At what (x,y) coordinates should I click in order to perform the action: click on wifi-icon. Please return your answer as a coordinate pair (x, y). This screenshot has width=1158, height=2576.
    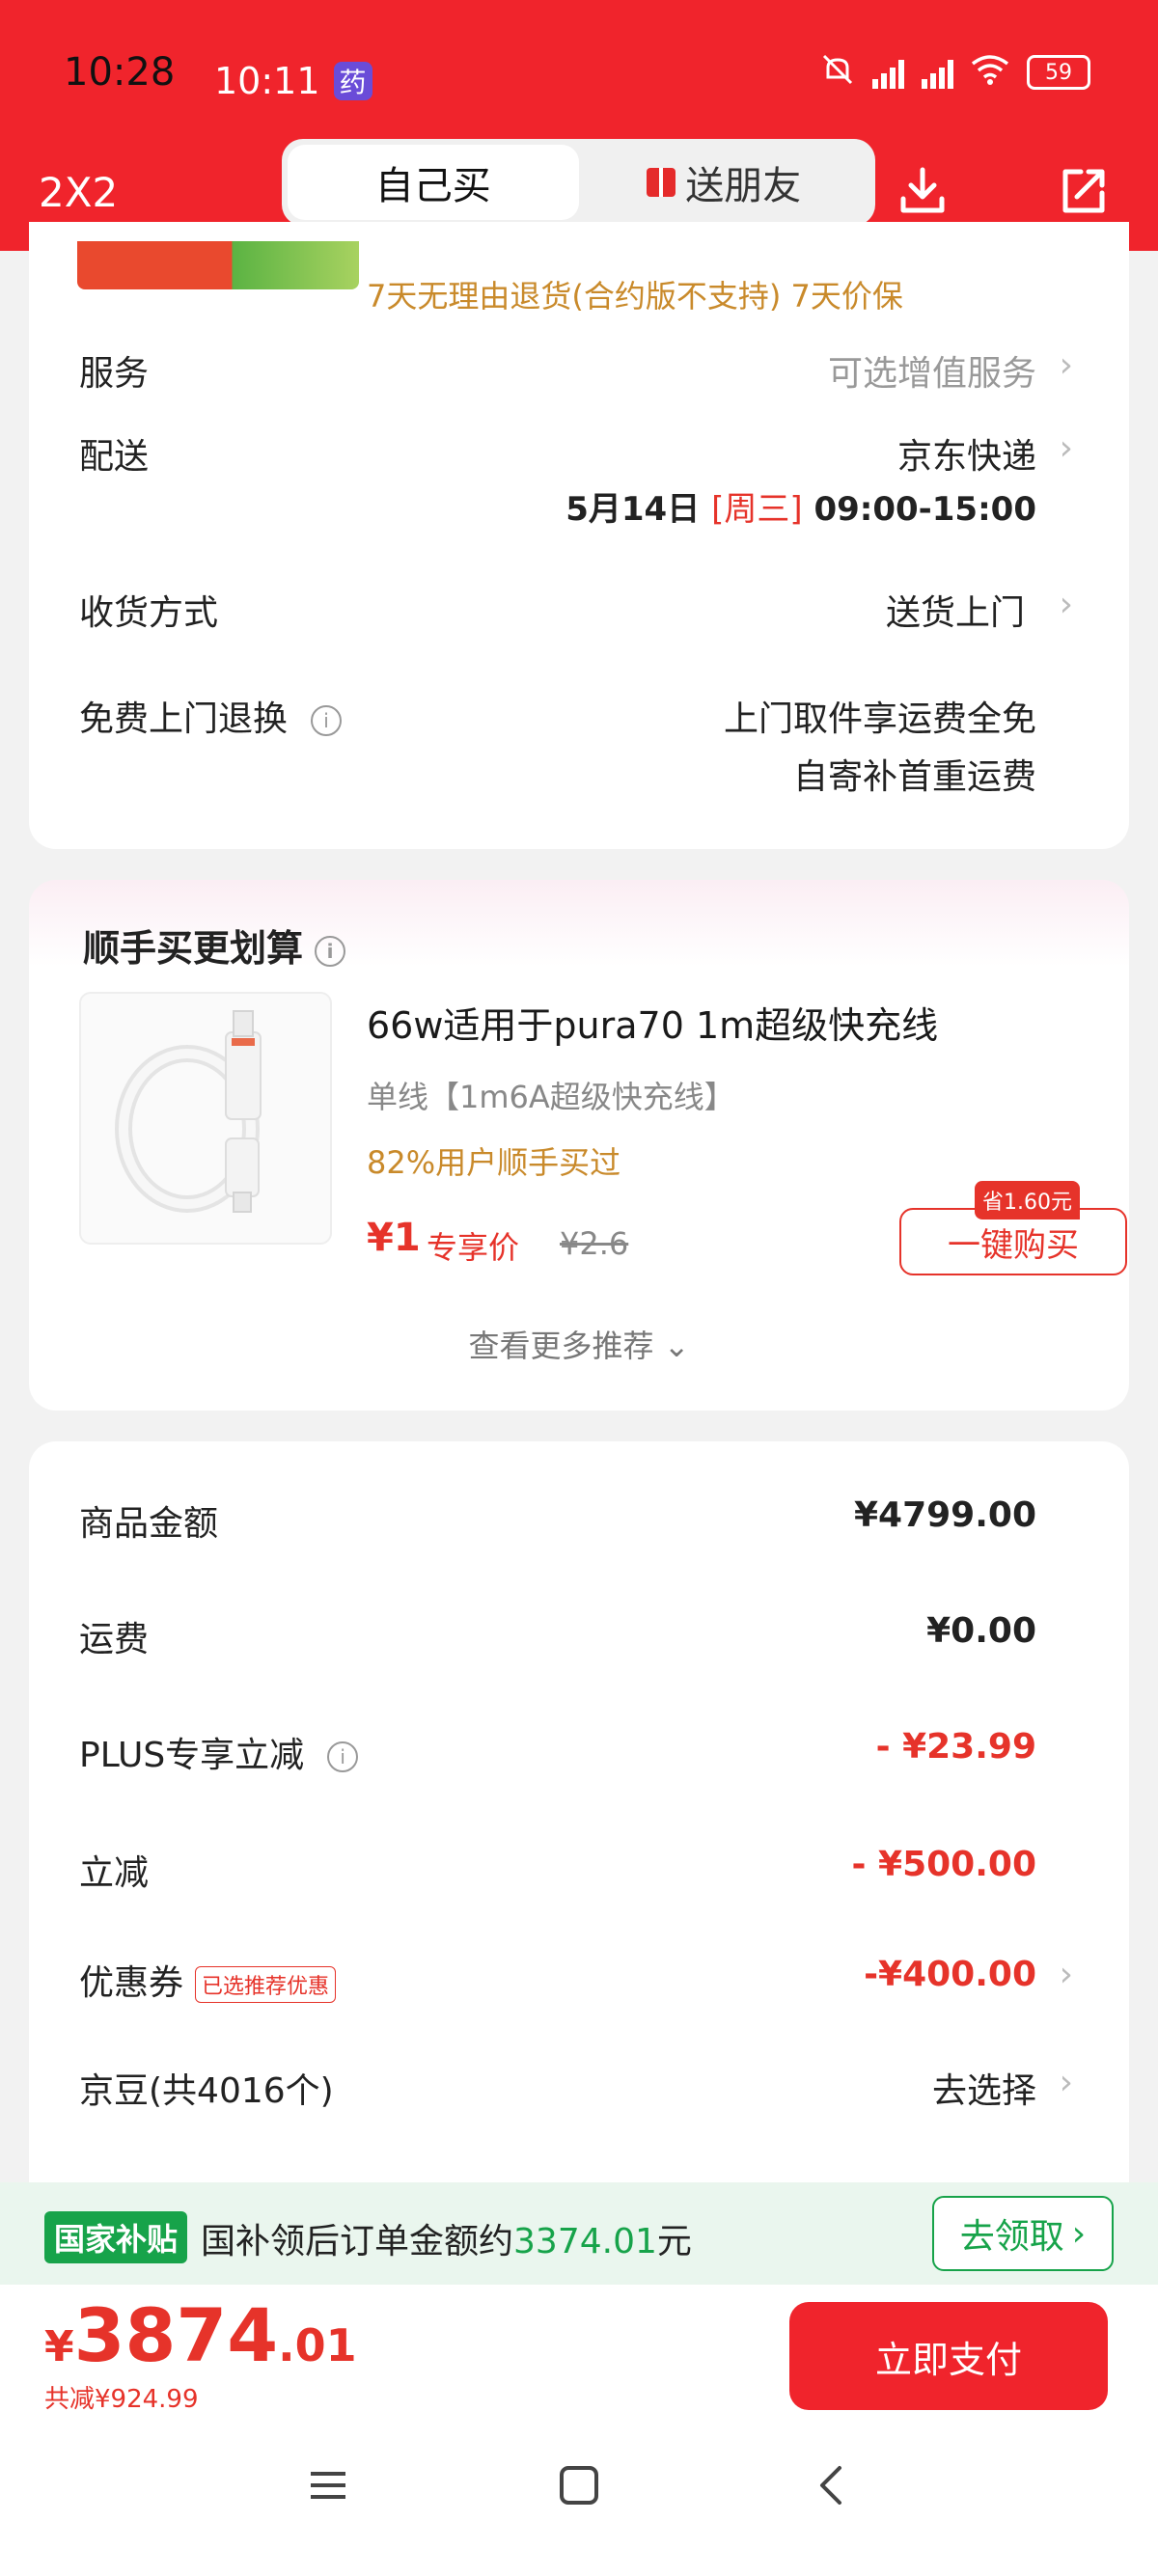
    Looking at the image, I should click on (990, 72).